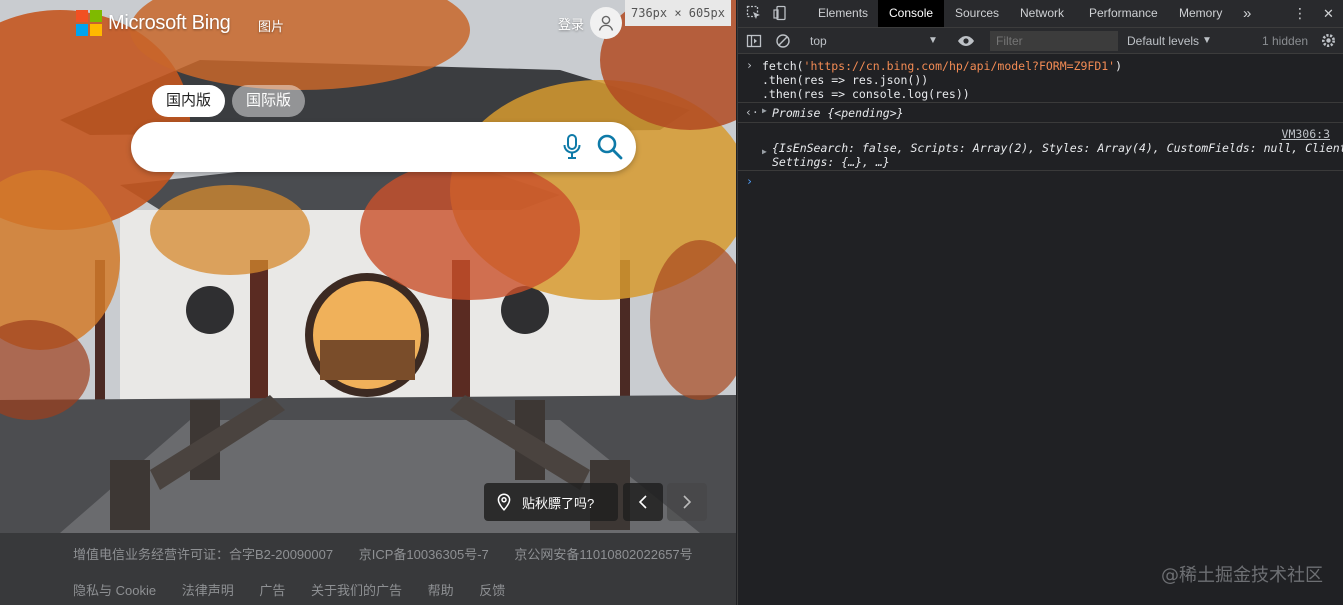 The width and height of the screenshot is (1343, 605). Describe the element at coordinates (754, 43) in the screenshot. I see `sidebar-toggle-icon` at that location.